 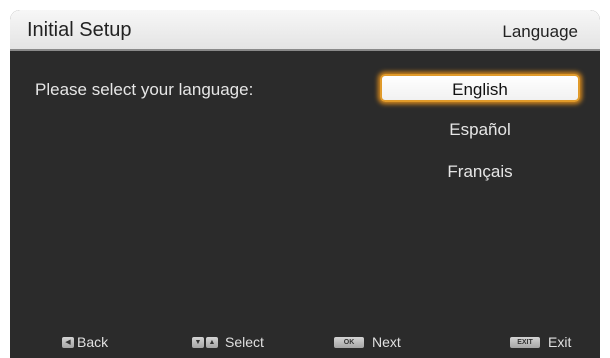 What do you see at coordinates (525, 342) in the screenshot?
I see `exit-key-icon: EXIT` at bounding box center [525, 342].